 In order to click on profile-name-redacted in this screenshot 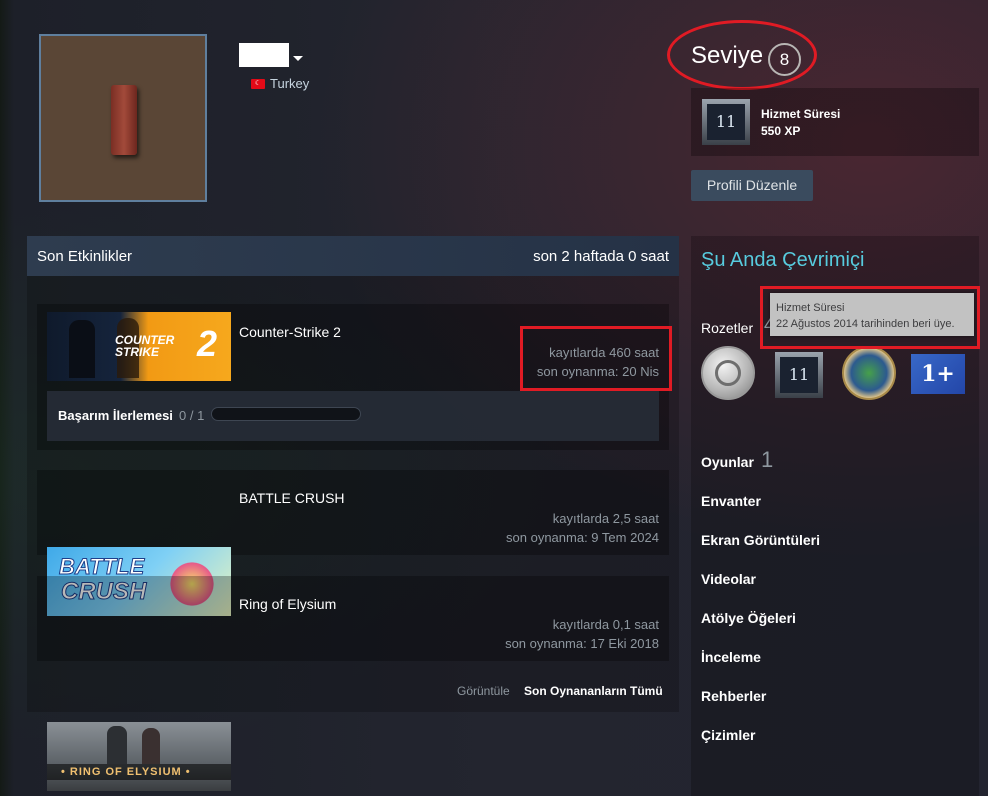, I will do `click(264, 55)`.